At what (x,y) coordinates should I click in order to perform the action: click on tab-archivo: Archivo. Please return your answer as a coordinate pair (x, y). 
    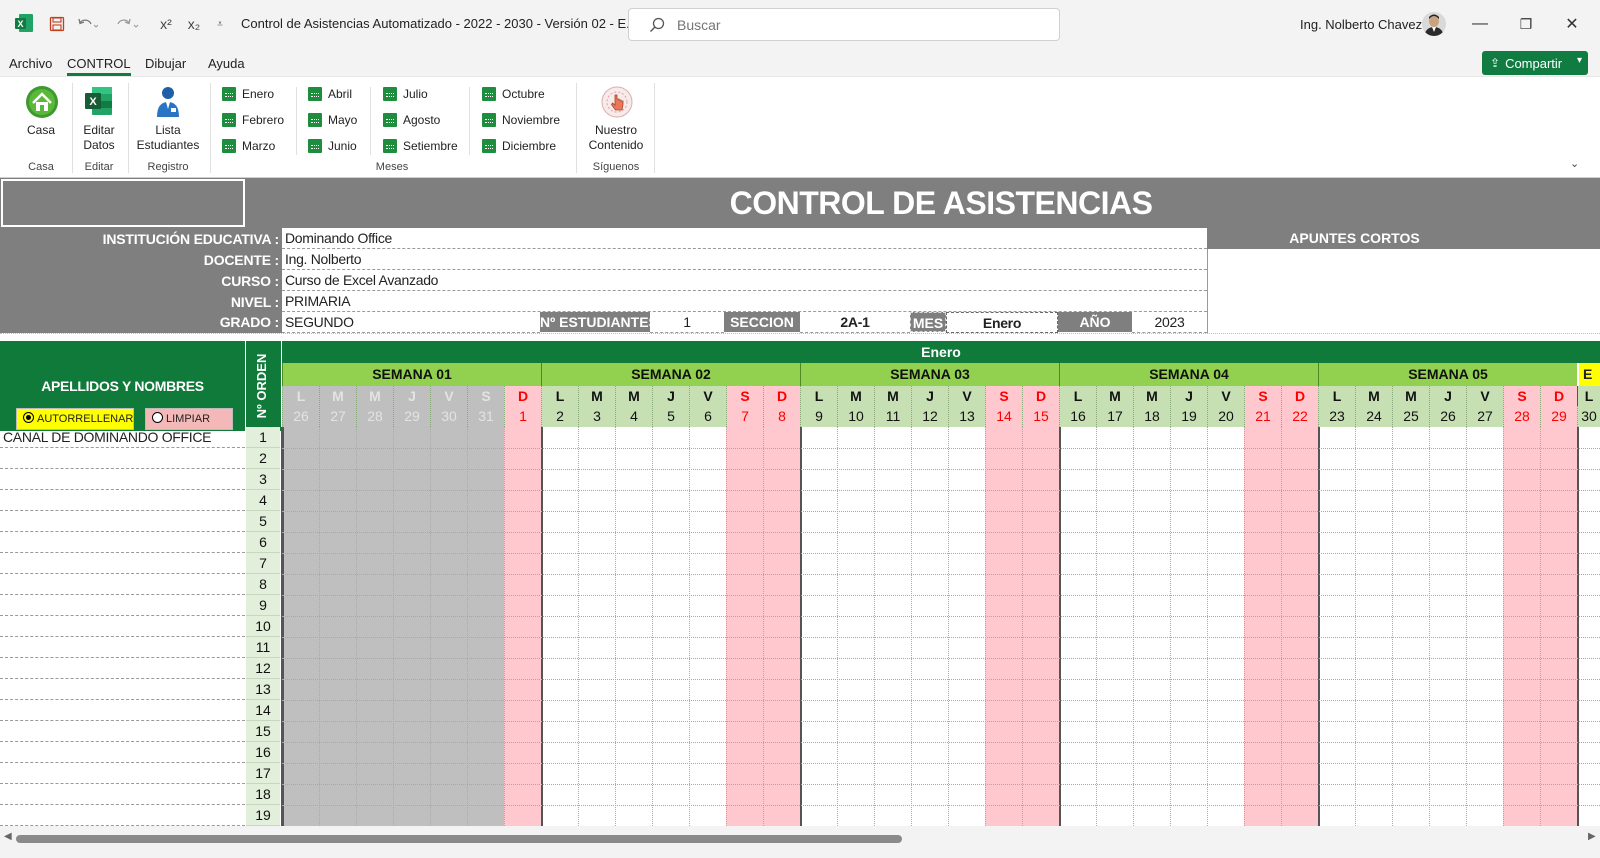
    Looking at the image, I should click on (30, 63).